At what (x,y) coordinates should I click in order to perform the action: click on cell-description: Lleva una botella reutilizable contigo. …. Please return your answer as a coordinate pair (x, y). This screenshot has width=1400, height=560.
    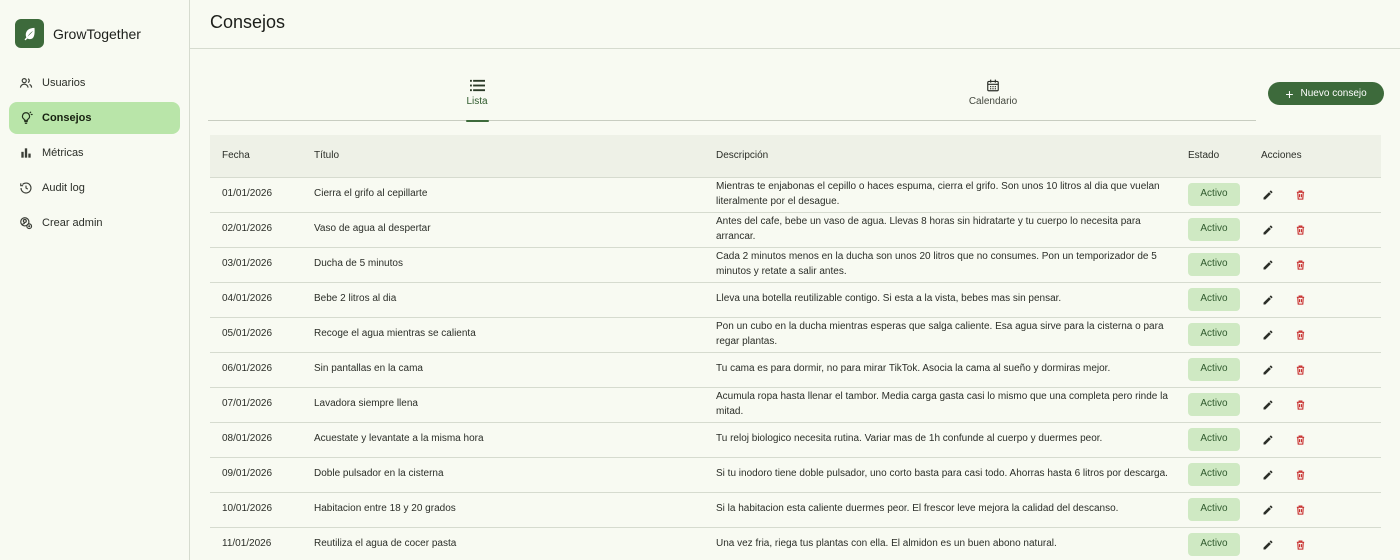
    Looking at the image, I should click on (945, 300).